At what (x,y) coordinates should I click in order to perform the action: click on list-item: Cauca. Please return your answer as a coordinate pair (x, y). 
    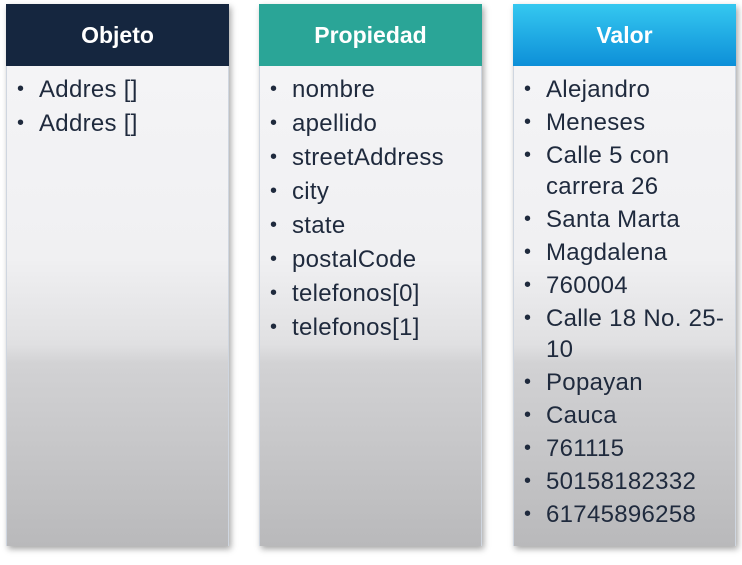
    Looking at the image, I should click on (629, 415).